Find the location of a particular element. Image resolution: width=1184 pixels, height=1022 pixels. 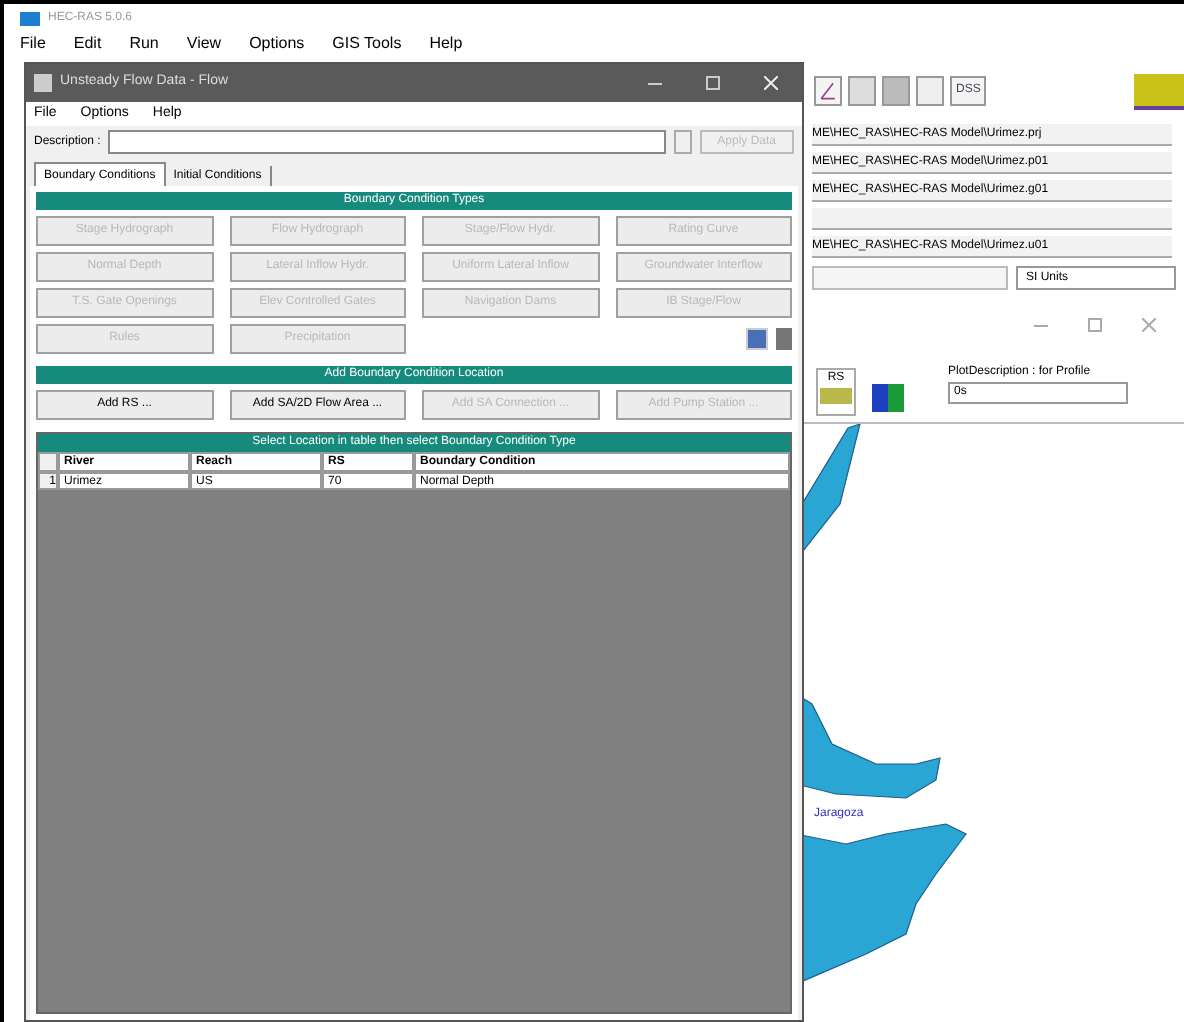

description-field is located at coordinates (387, 142).